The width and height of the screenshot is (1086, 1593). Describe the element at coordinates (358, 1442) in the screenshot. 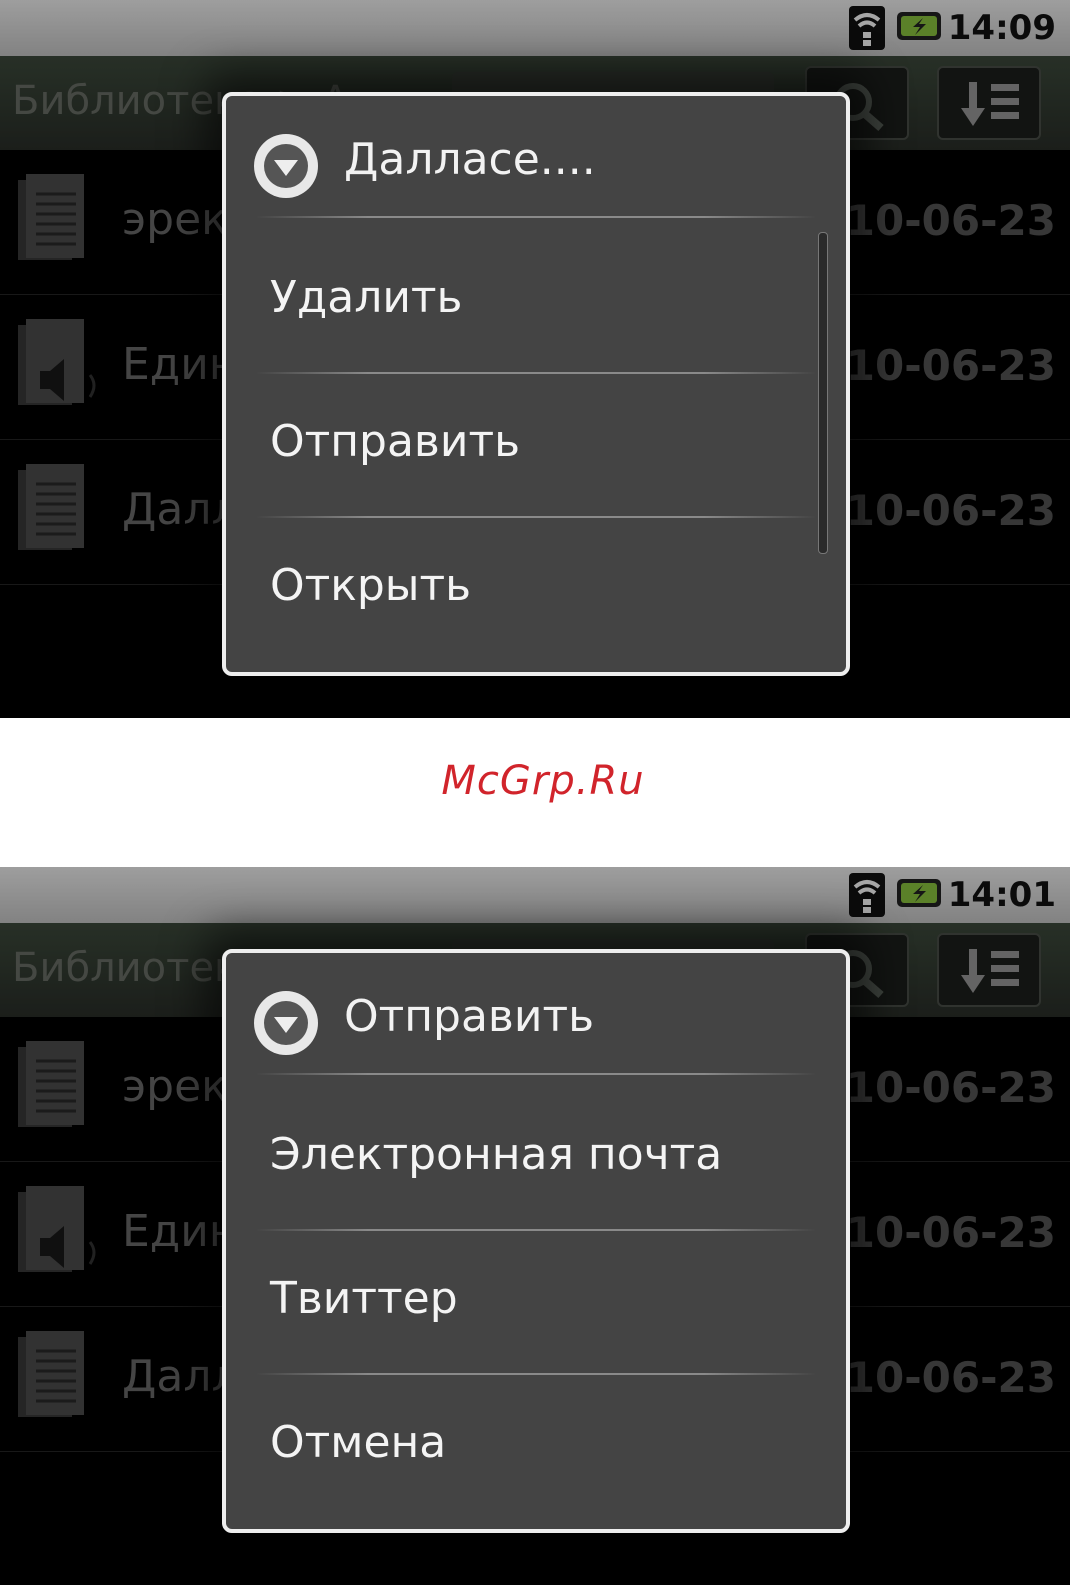

I see `menu-item-label: Отмена` at that location.